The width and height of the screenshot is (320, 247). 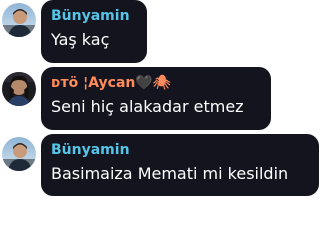 What do you see at coordinates (147, 106) in the screenshot?
I see `message-text: Seni hiç alakadar etmez` at bounding box center [147, 106].